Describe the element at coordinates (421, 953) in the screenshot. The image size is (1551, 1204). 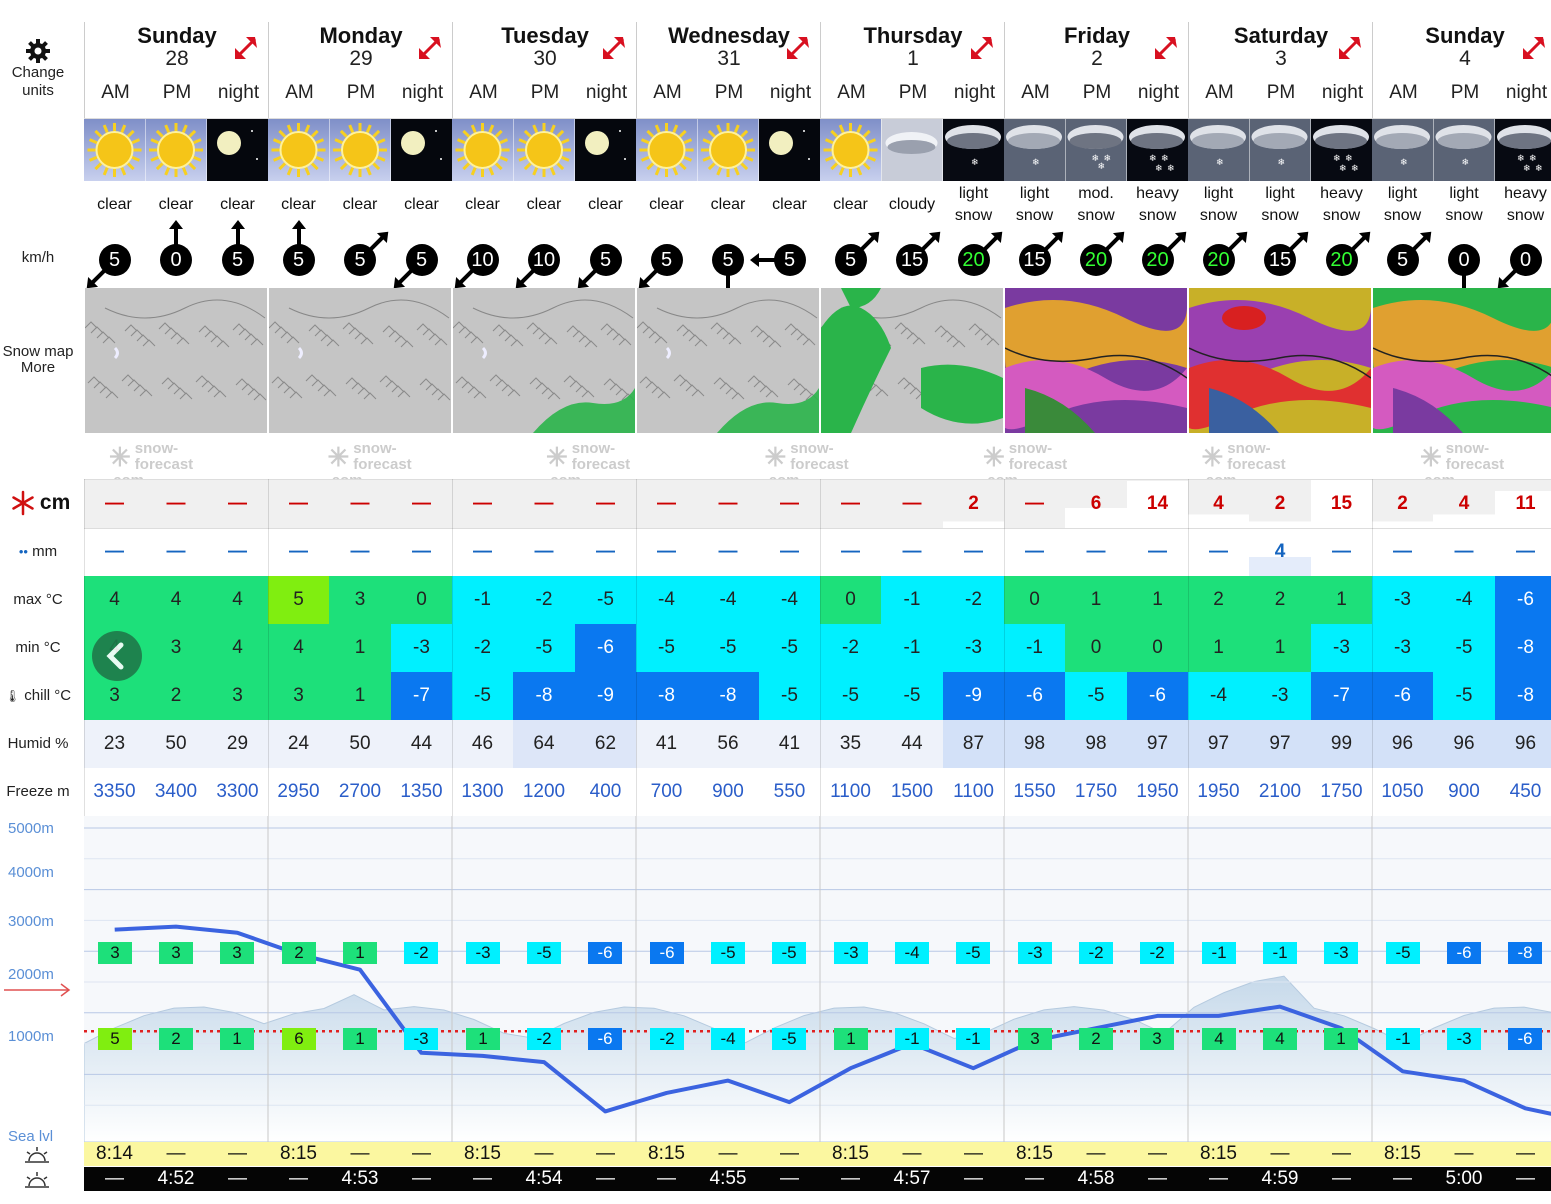
I see `peak-temp-chip: -2` at that location.